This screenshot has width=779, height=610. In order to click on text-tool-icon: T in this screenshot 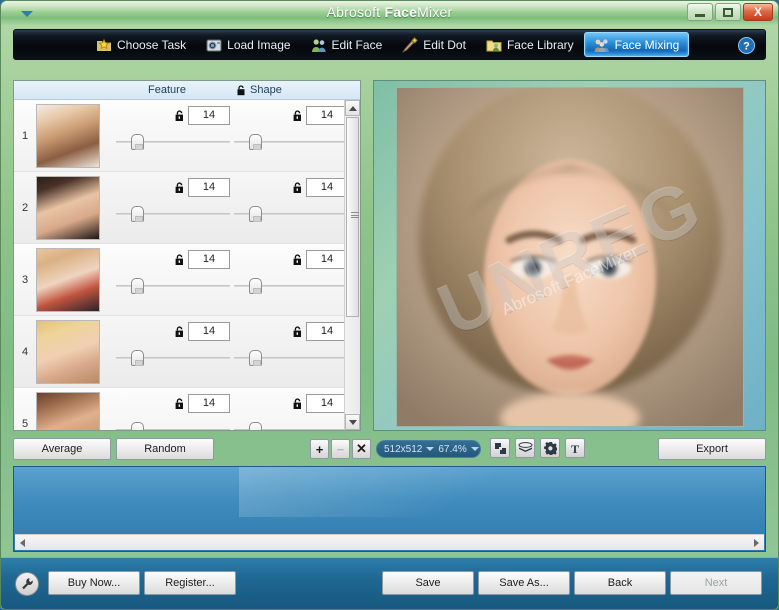, I will do `click(575, 448)`.